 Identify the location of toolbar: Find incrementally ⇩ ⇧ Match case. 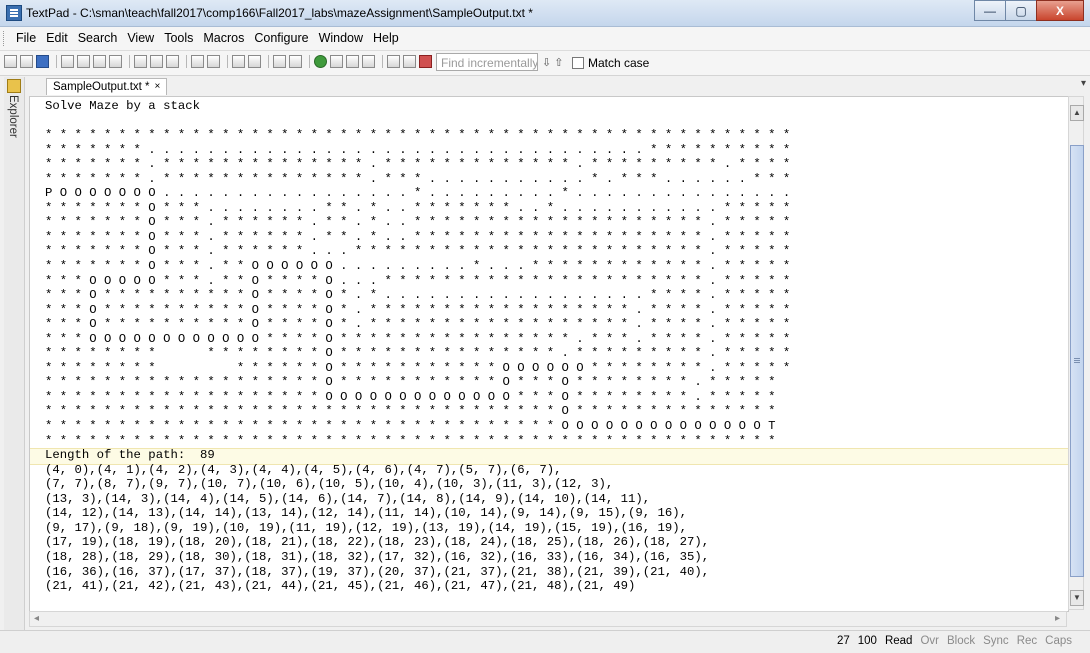
(545, 63).